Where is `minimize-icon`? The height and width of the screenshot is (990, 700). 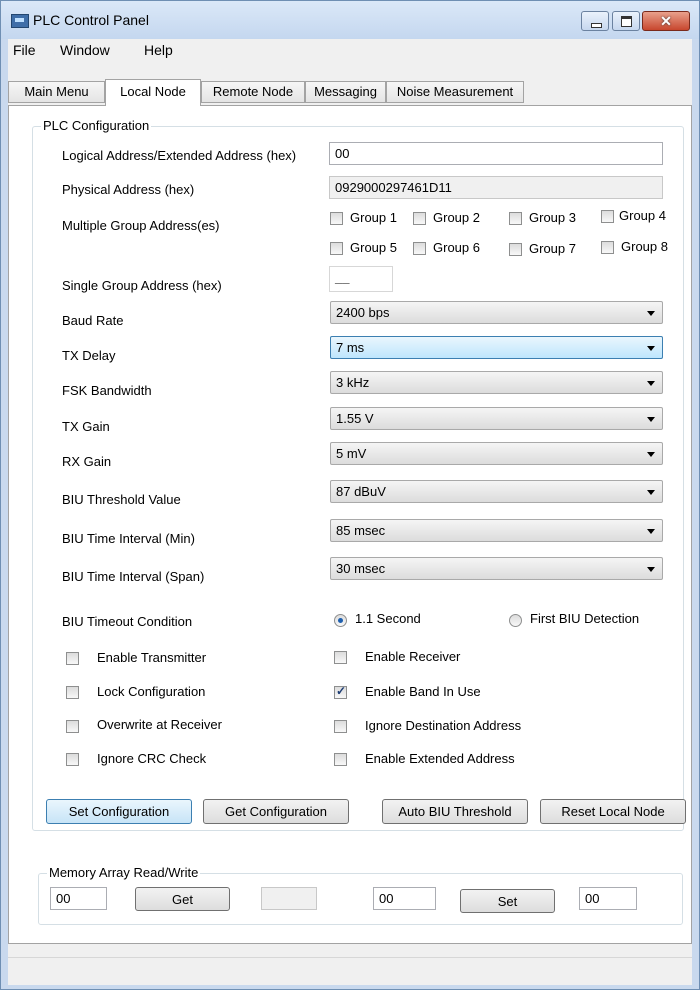
minimize-icon is located at coordinates (596, 25).